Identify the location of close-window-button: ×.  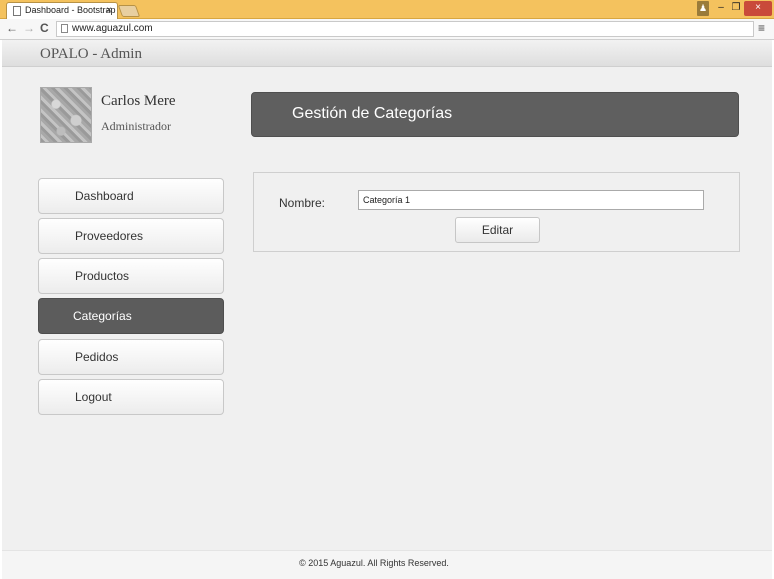
(758, 8).